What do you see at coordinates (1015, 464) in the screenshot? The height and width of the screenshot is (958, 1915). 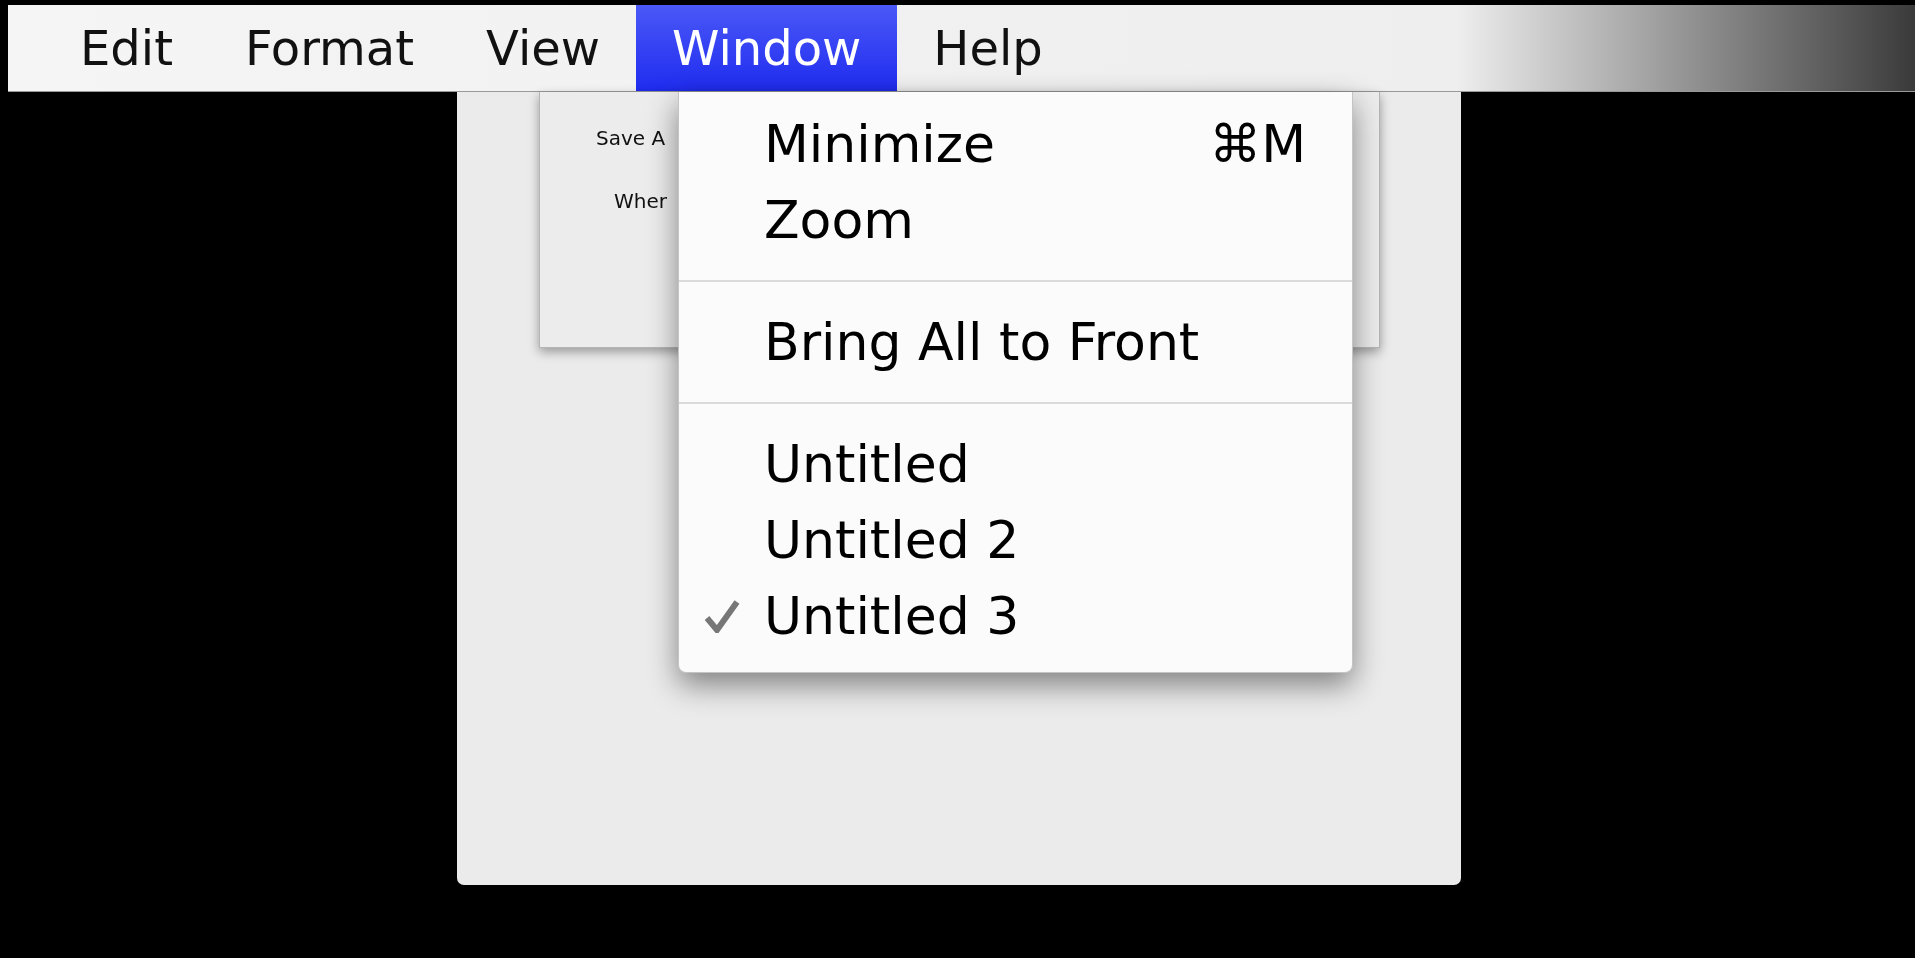 I see `menu-item: Untitled` at bounding box center [1015, 464].